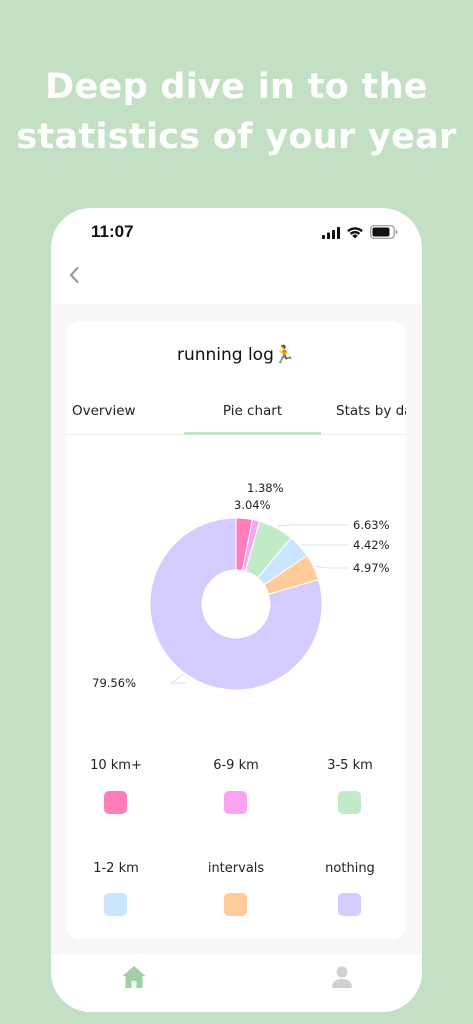 The image size is (473, 1024). Describe the element at coordinates (116, 868) in the screenshot. I see `legend-label: 1-2 km` at that location.